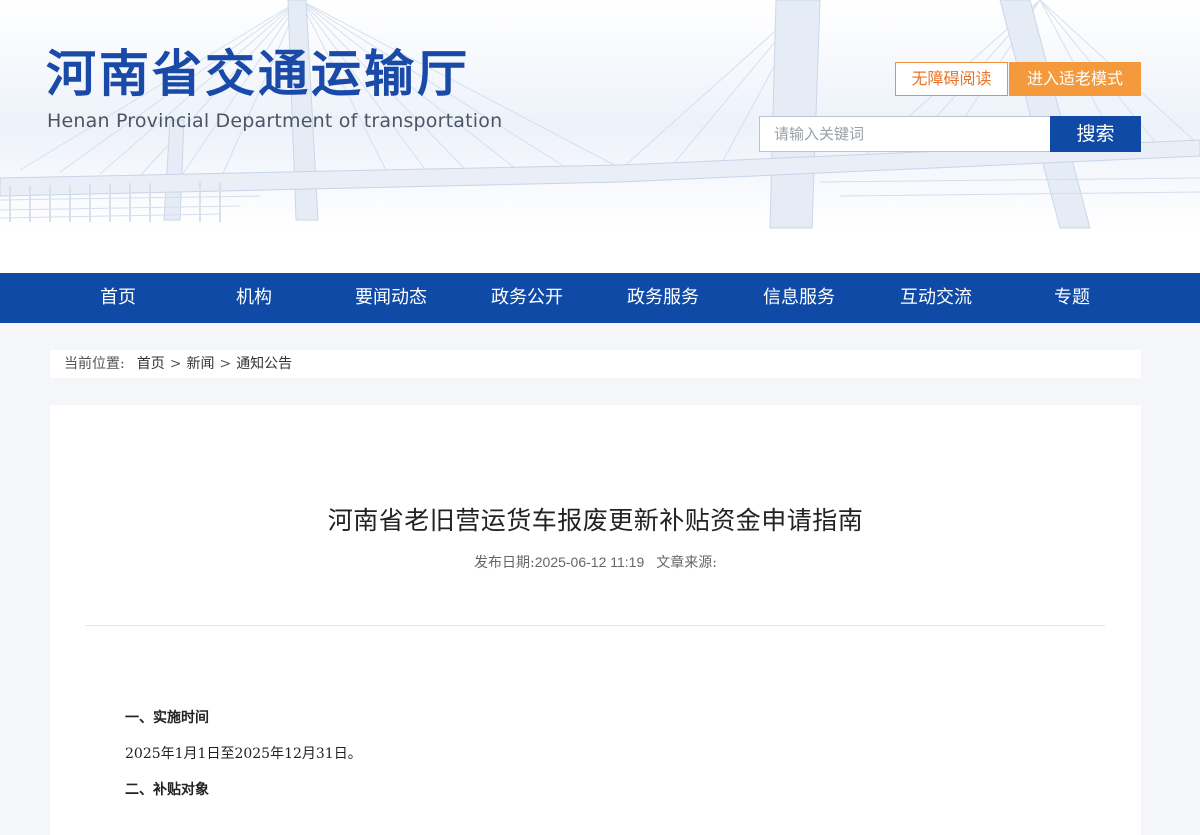 This screenshot has height=835, width=1200. I want to click on nav-item-news: 要闻动态, so click(391, 298).